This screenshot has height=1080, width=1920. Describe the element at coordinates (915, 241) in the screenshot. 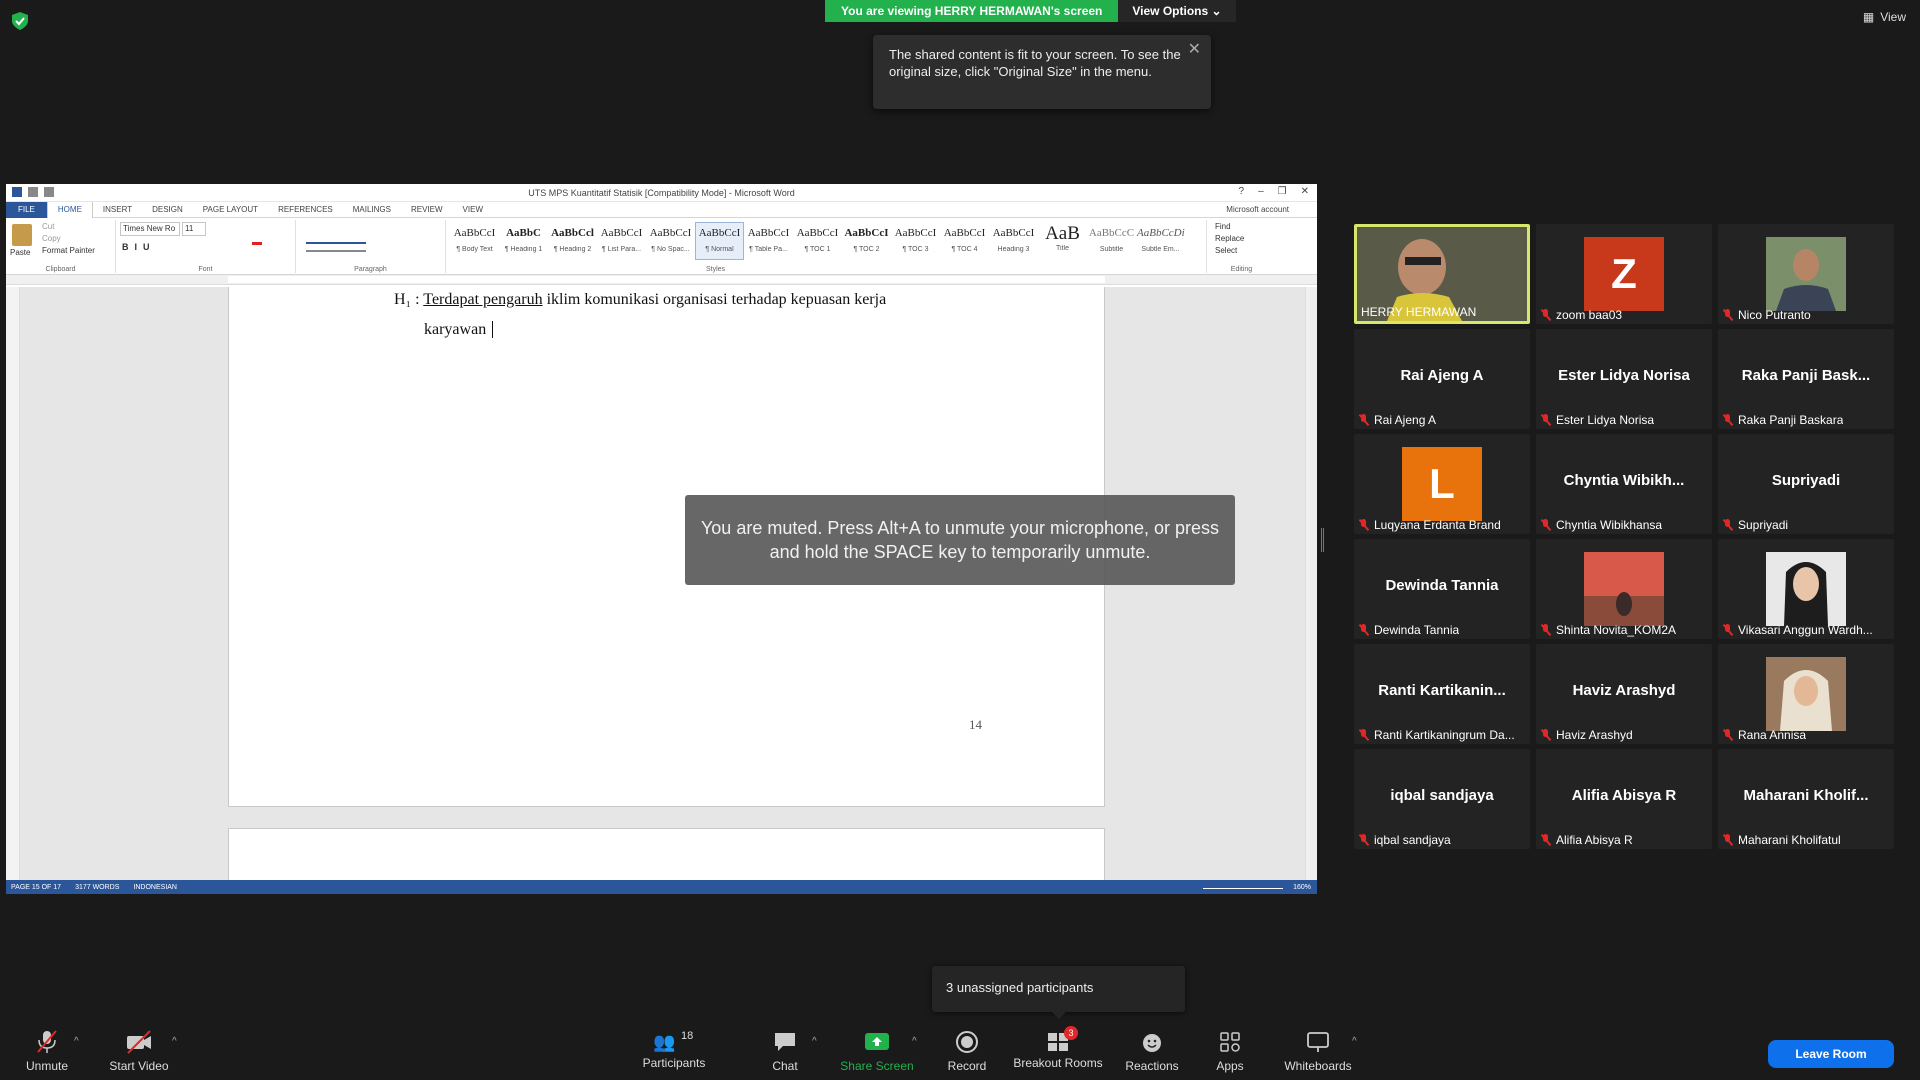

I see `style-toc-3: AaBbCcI ¶ TOC 3` at that location.